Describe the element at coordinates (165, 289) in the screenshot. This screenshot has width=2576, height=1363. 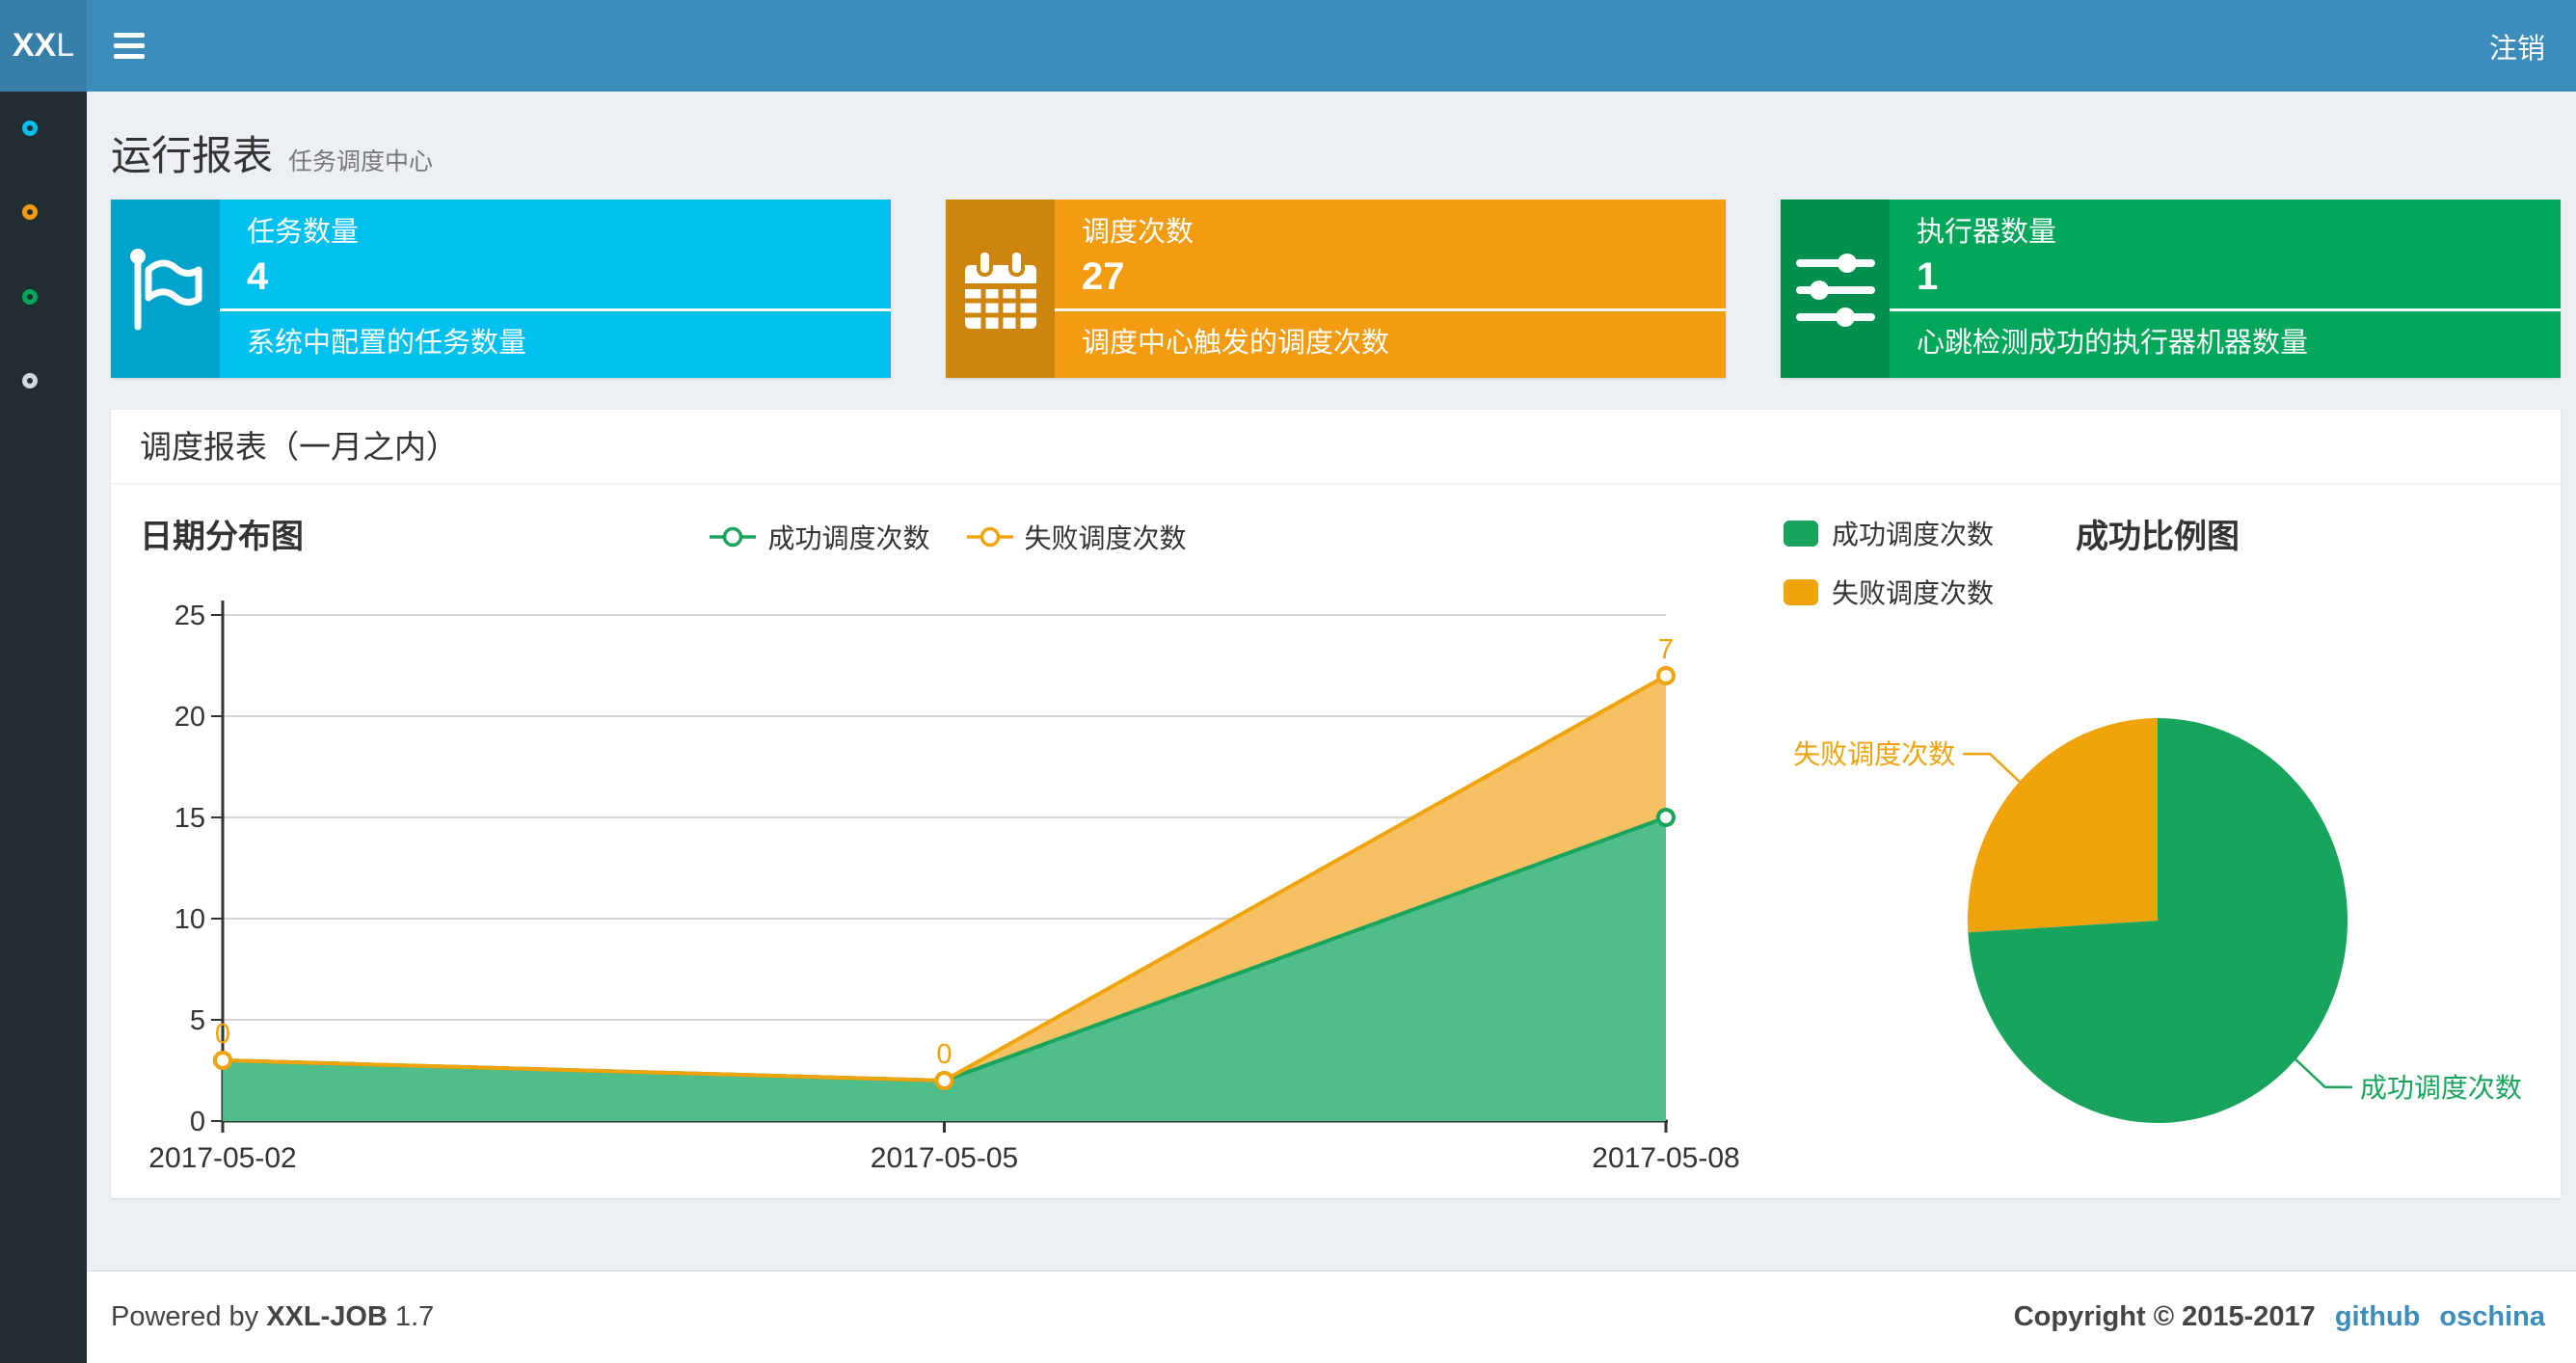
I see `flag-icon` at that location.